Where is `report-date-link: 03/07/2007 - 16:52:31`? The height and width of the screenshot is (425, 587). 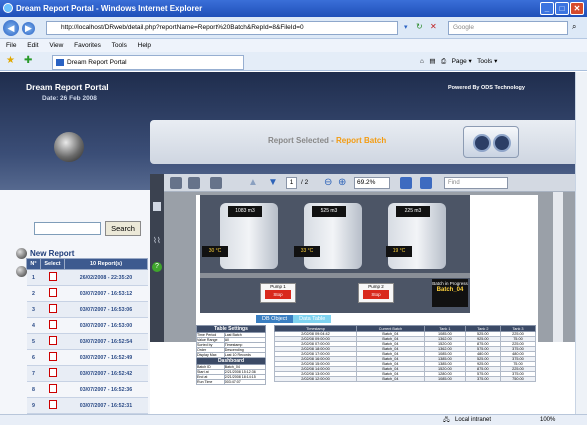 report-date-link: 03/07/2007 - 16:52:31 is located at coordinates (106, 405).